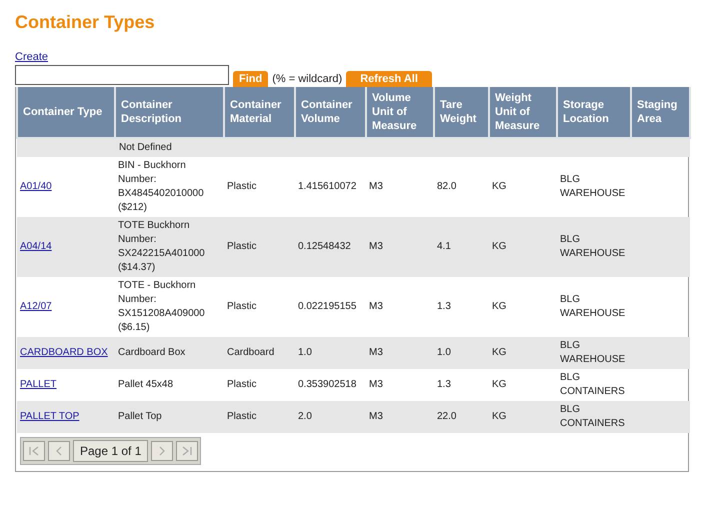 The image size is (708, 531). What do you see at coordinates (461, 112) in the screenshot?
I see `column-header: Tare Weight` at bounding box center [461, 112].